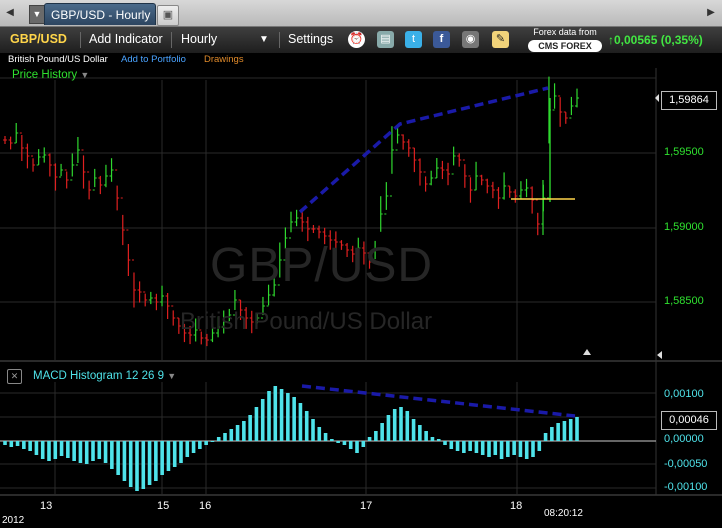  What do you see at coordinates (684, 439) in the screenshot?
I see `macd-axis-tick: 0,00000` at bounding box center [684, 439].